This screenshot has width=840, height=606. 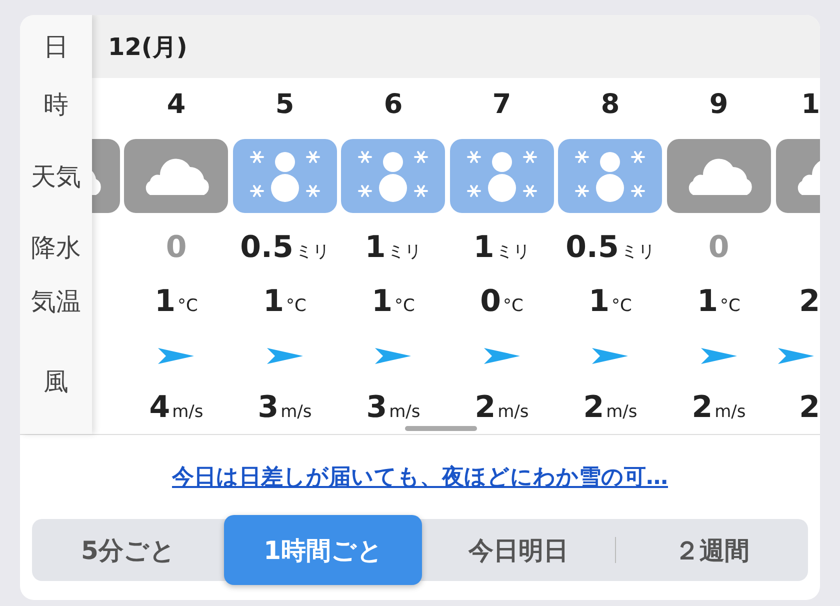 What do you see at coordinates (56, 176) in the screenshot?
I see `row-label: 天気` at bounding box center [56, 176].